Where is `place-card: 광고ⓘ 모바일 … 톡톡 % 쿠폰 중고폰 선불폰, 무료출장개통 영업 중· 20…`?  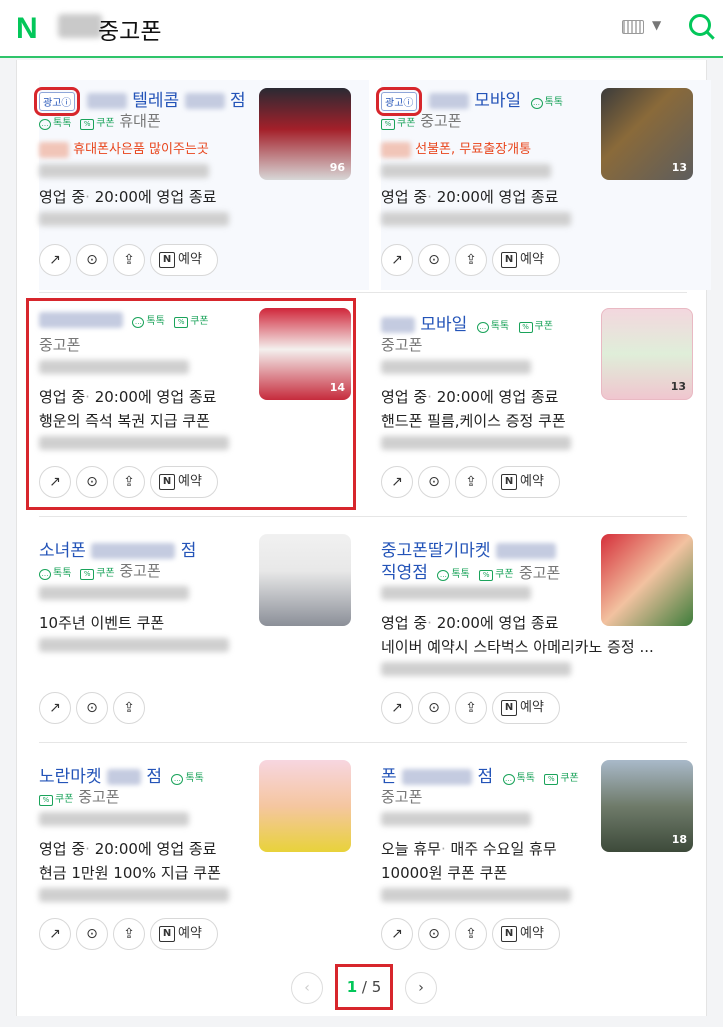
place-card: 광고ⓘ 모바일 … 톡톡 % 쿠폰 중고폰 선불폰, 무료출장개통 영업 중· 20… is located at coordinates (543, 185).